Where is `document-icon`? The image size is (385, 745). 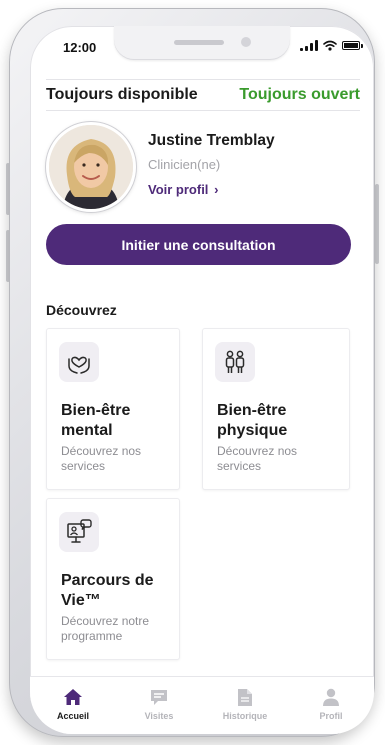
document-icon is located at coordinates (245, 697).